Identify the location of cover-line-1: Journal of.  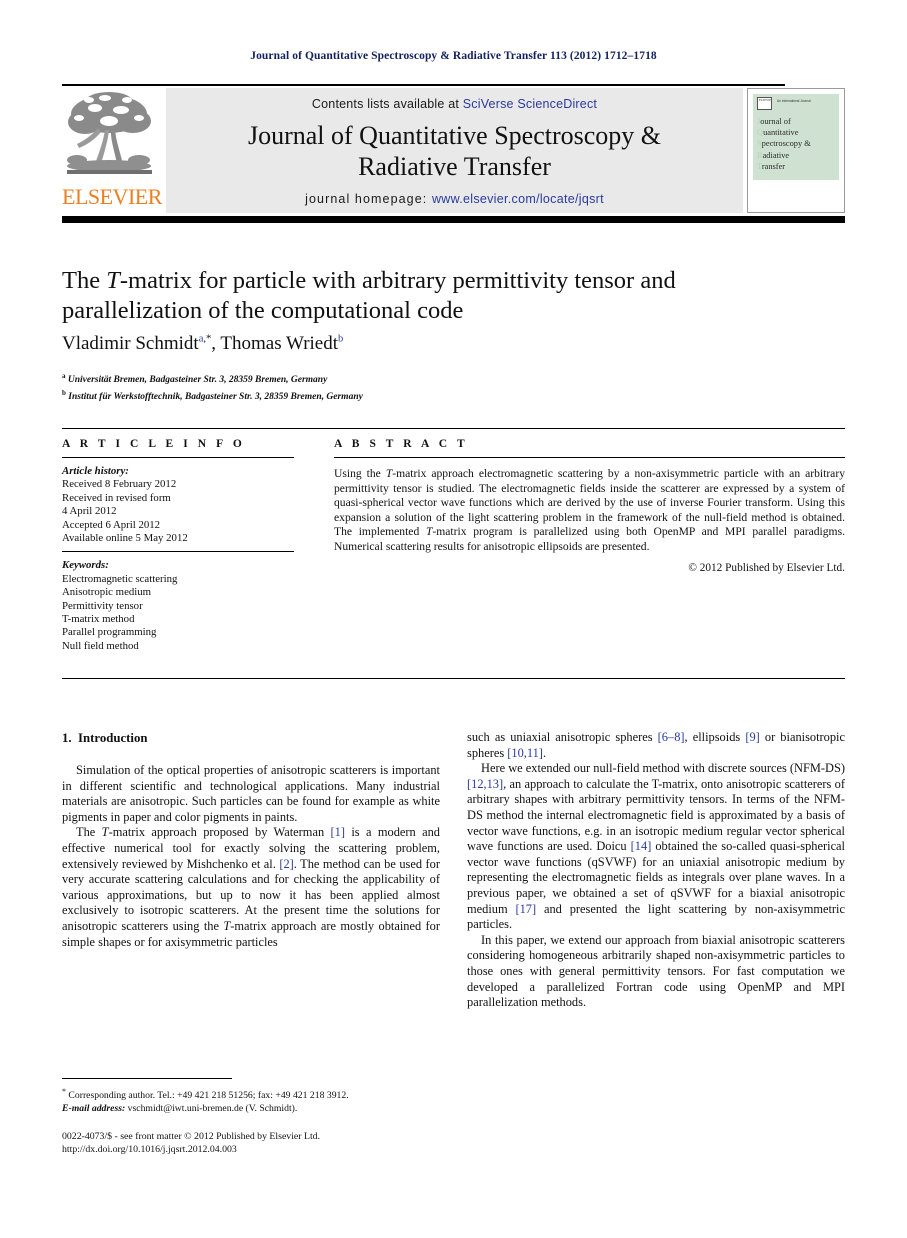
(774, 121).